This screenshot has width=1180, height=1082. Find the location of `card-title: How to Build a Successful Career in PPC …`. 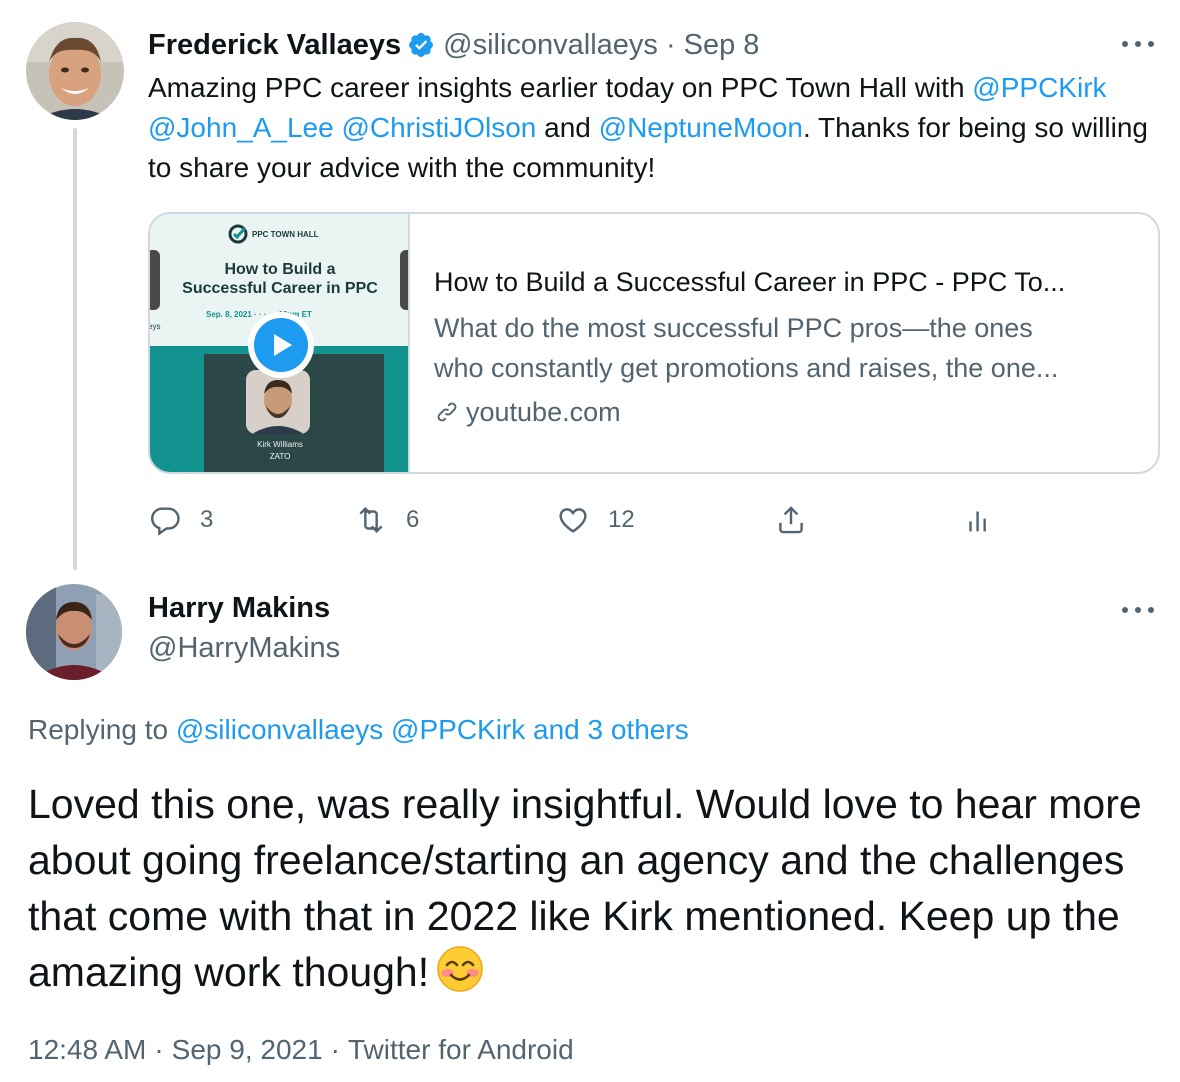

card-title: How to Build a Successful Career in PPC … is located at coordinates (750, 282).